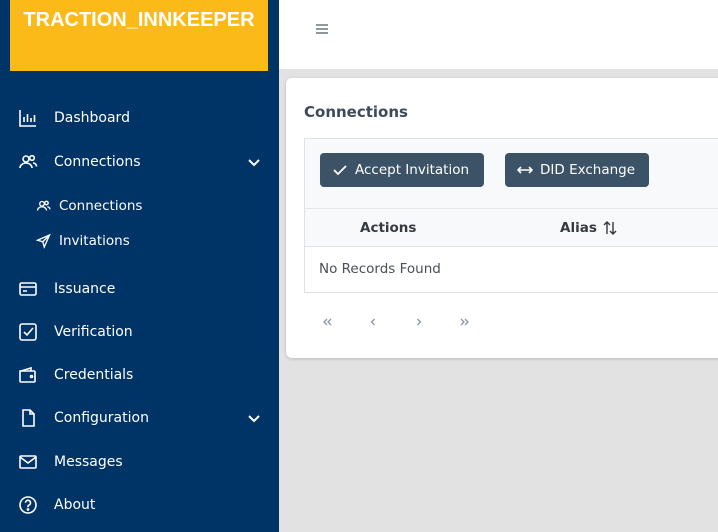 The image size is (718, 532). I want to click on credit-card-icon, so click(28, 289).